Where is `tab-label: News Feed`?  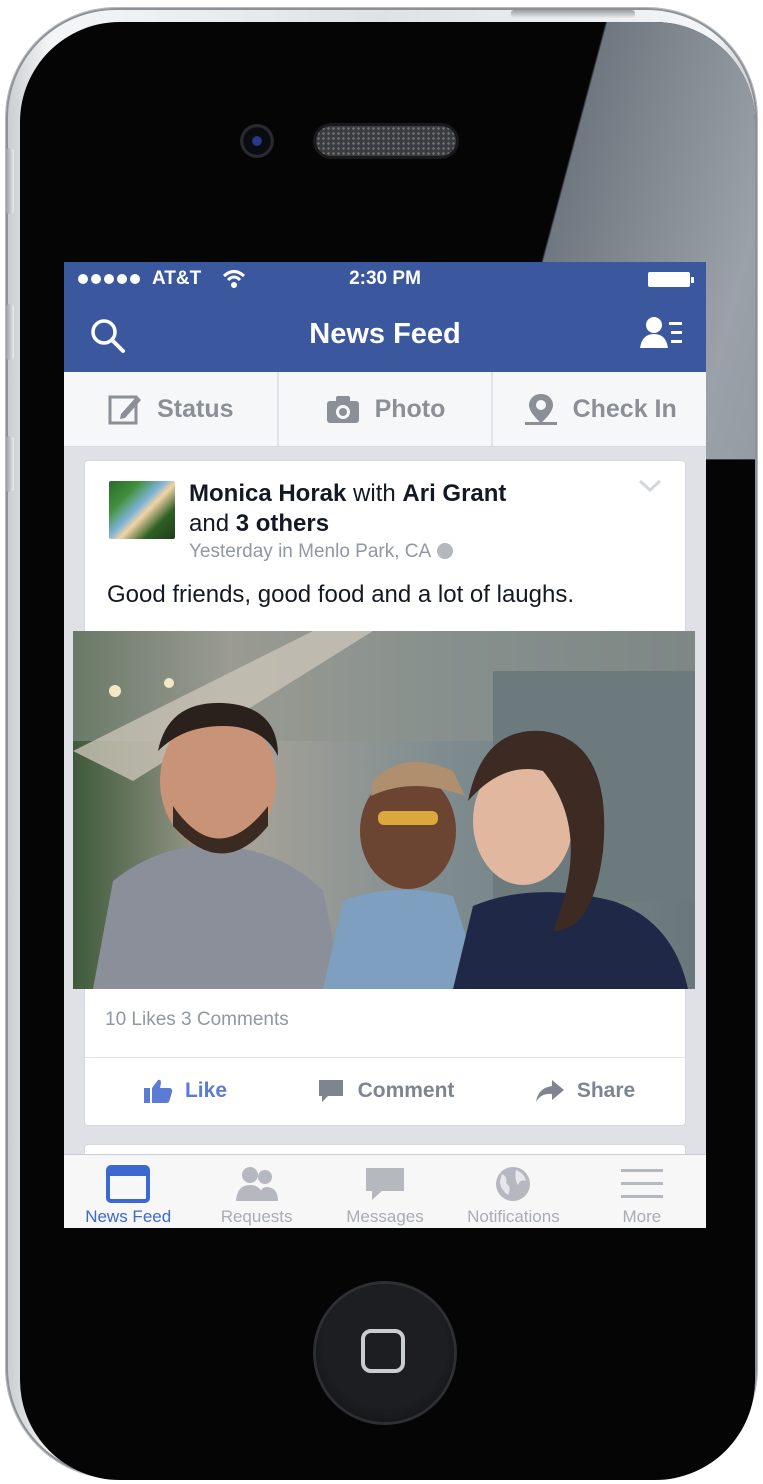 tab-label: News Feed is located at coordinates (128, 1216).